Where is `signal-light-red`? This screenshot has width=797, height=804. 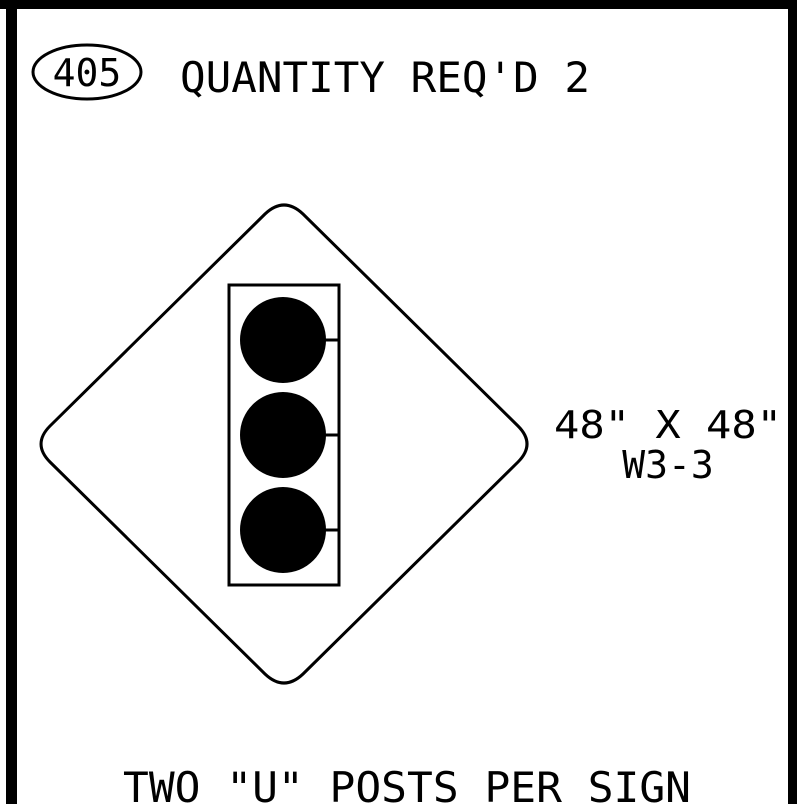
signal-light-red is located at coordinates (283, 340).